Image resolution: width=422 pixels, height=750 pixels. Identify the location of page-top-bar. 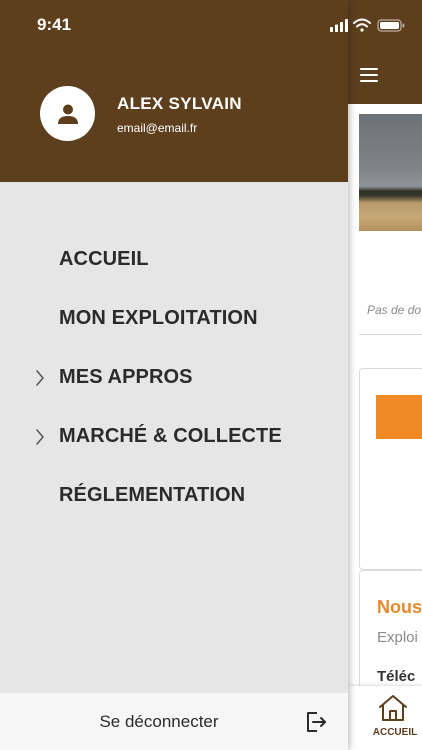
(385, 52).